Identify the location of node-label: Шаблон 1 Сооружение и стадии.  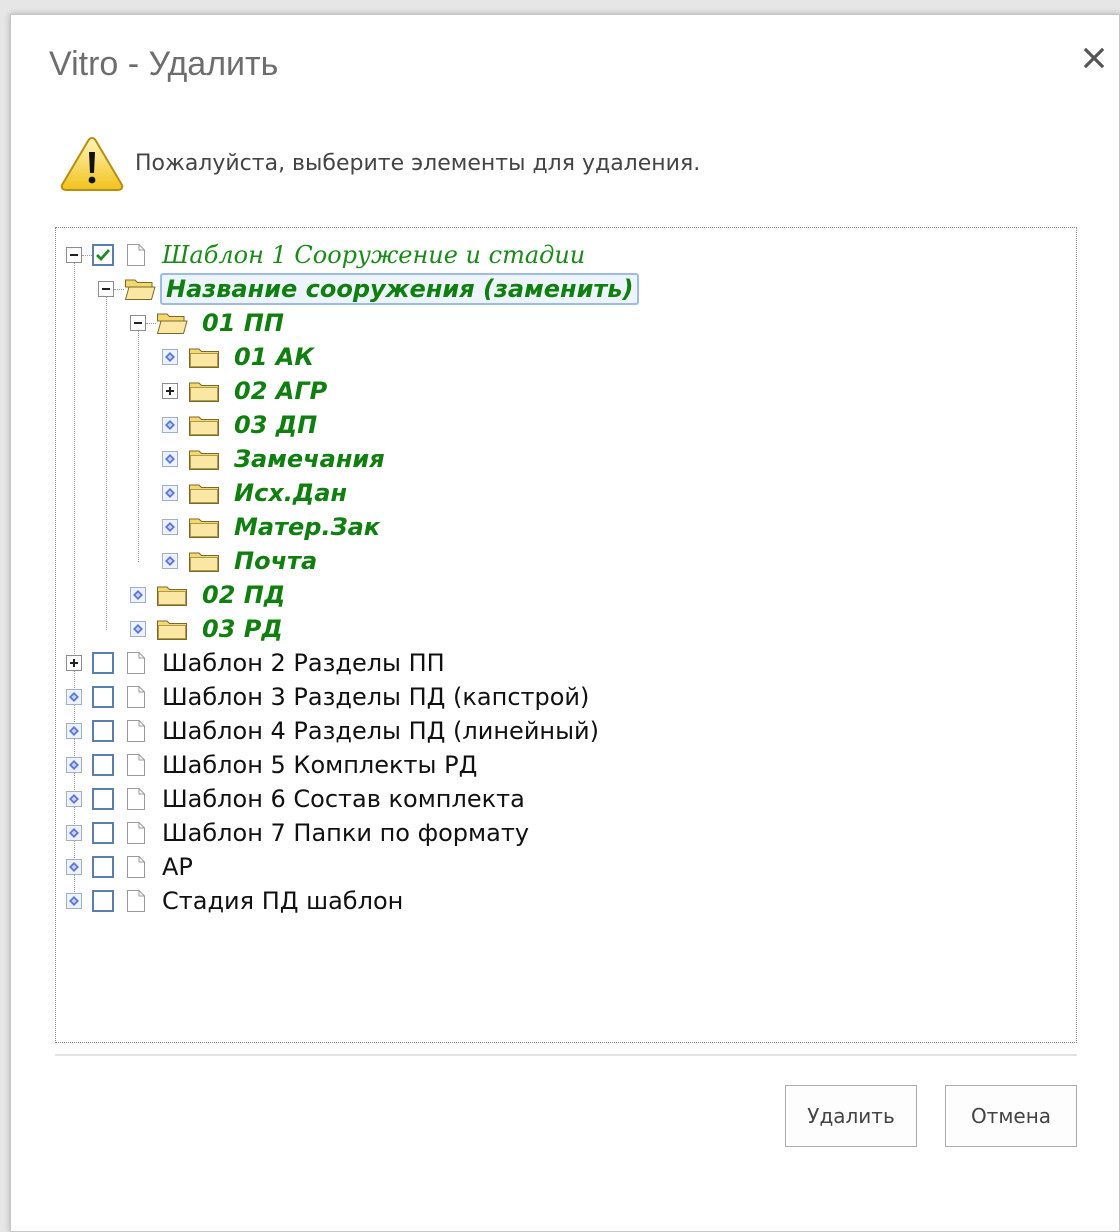
(374, 255).